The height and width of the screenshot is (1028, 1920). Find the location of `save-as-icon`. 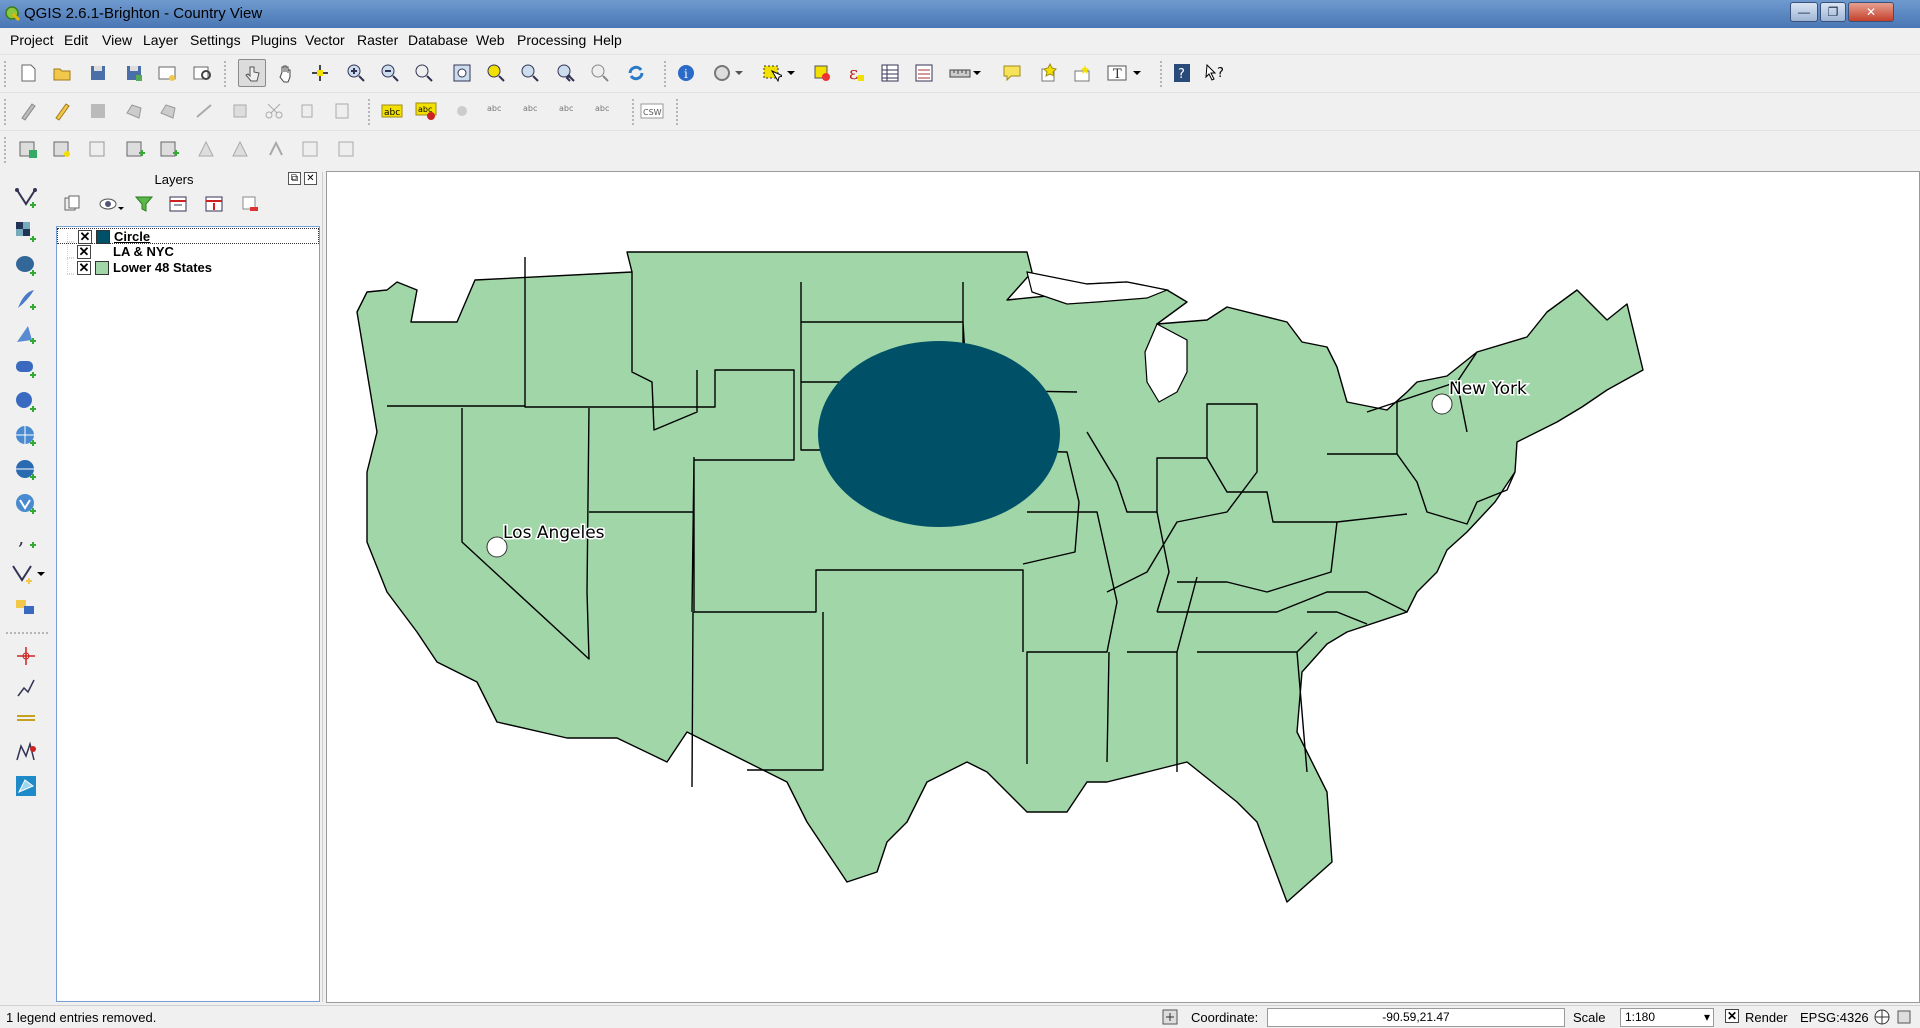

save-as-icon is located at coordinates (134, 73).